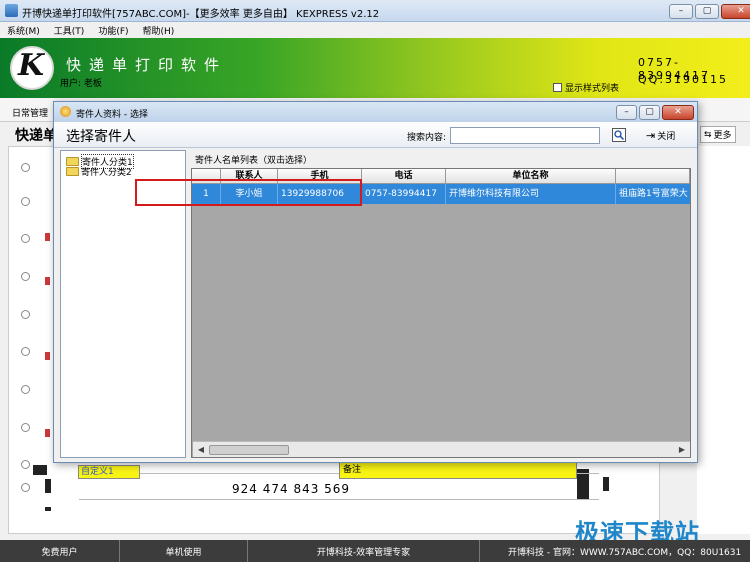  What do you see at coordinates (339, 499) in the screenshot?
I see `sheet-line` at bounding box center [339, 499].